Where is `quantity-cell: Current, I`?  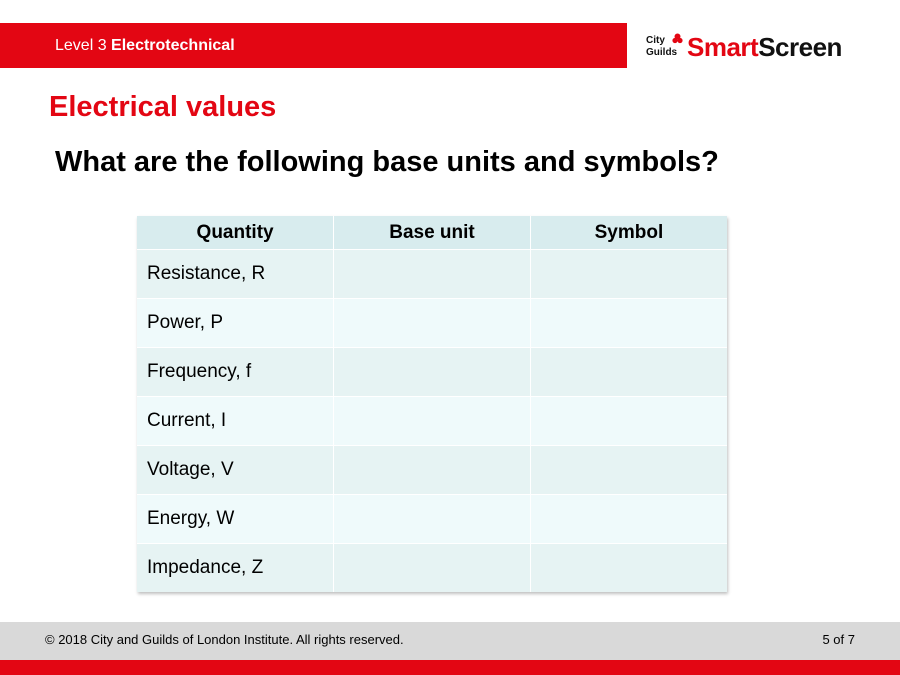
quantity-cell: Current, I is located at coordinates (236, 421).